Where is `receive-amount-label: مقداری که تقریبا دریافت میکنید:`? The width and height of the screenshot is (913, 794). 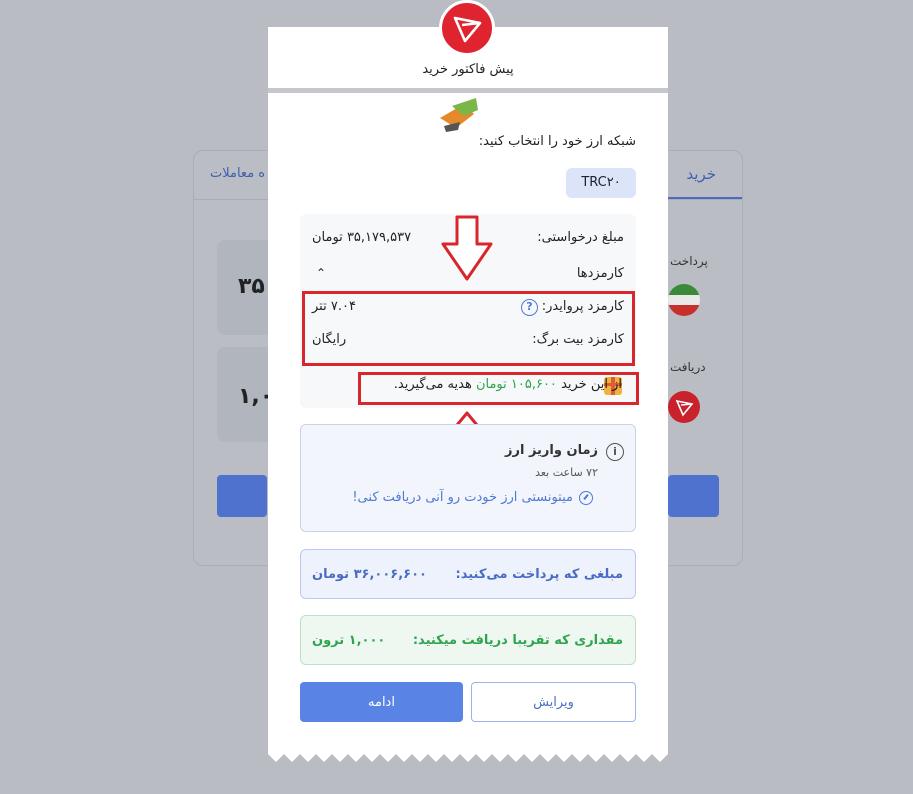 receive-amount-label: مقداری که تقریبا دریافت میکنید: is located at coordinates (517, 640).